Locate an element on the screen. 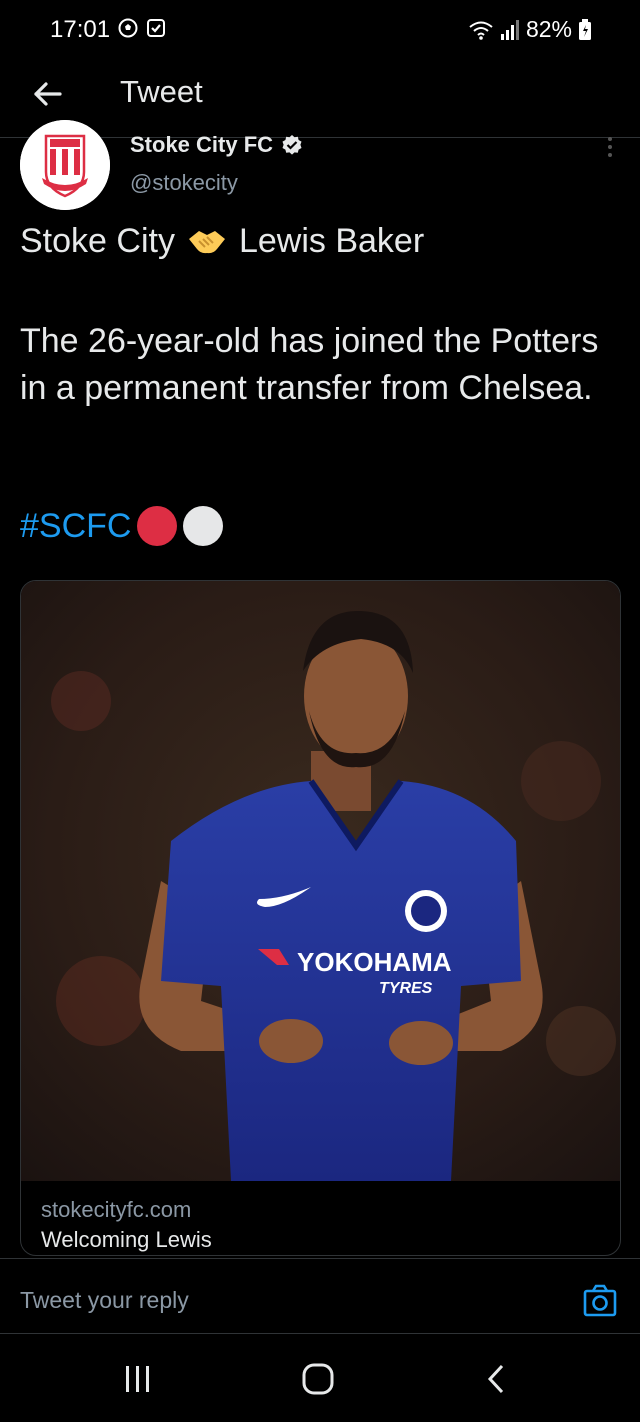 This screenshot has width=640, height=1422. system-nav-bar is located at coordinates (320, 1378).